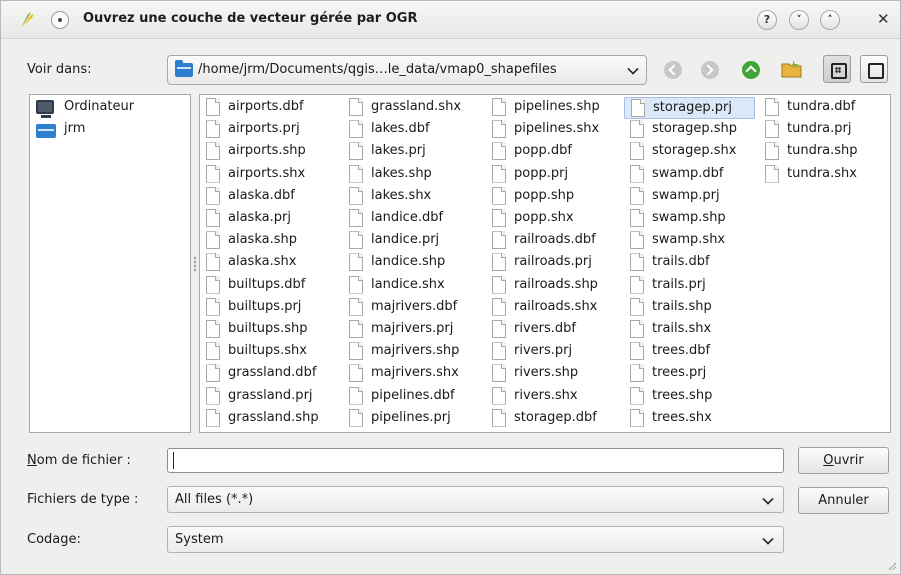  What do you see at coordinates (412, 330) in the screenshot?
I see `file-item: majrivers.prj` at bounding box center [412, 330].